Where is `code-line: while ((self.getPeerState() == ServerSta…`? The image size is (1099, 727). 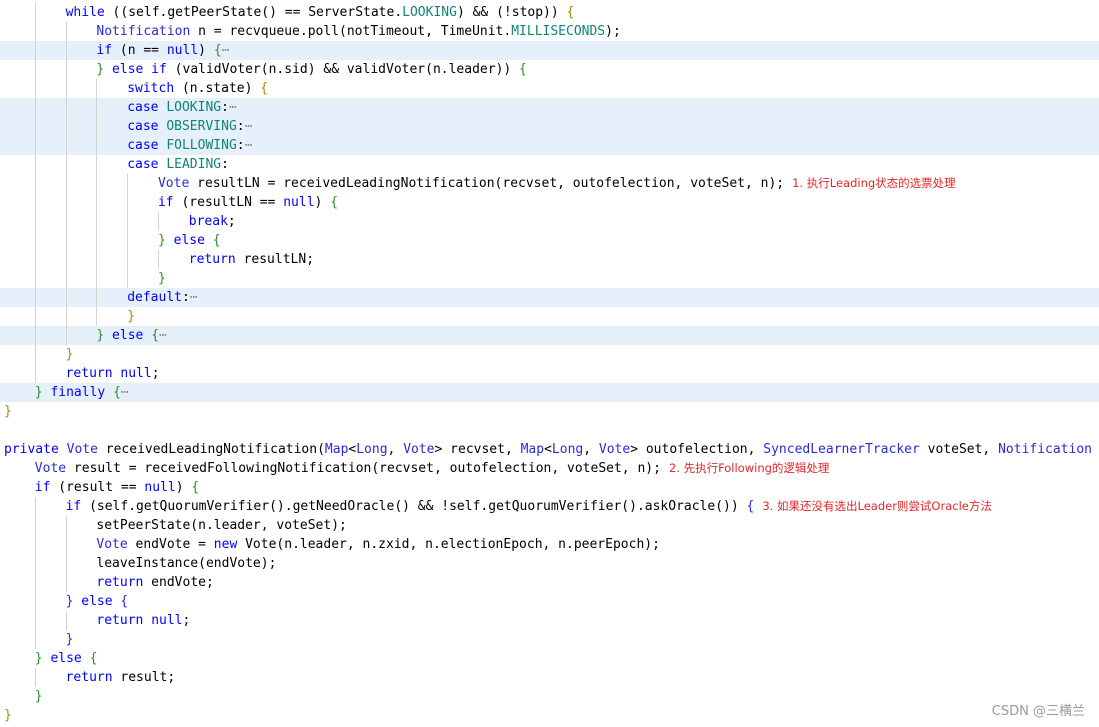 code-line: while ((self.getPeerState() == ServerSta… is located at coordinates (549, 12).